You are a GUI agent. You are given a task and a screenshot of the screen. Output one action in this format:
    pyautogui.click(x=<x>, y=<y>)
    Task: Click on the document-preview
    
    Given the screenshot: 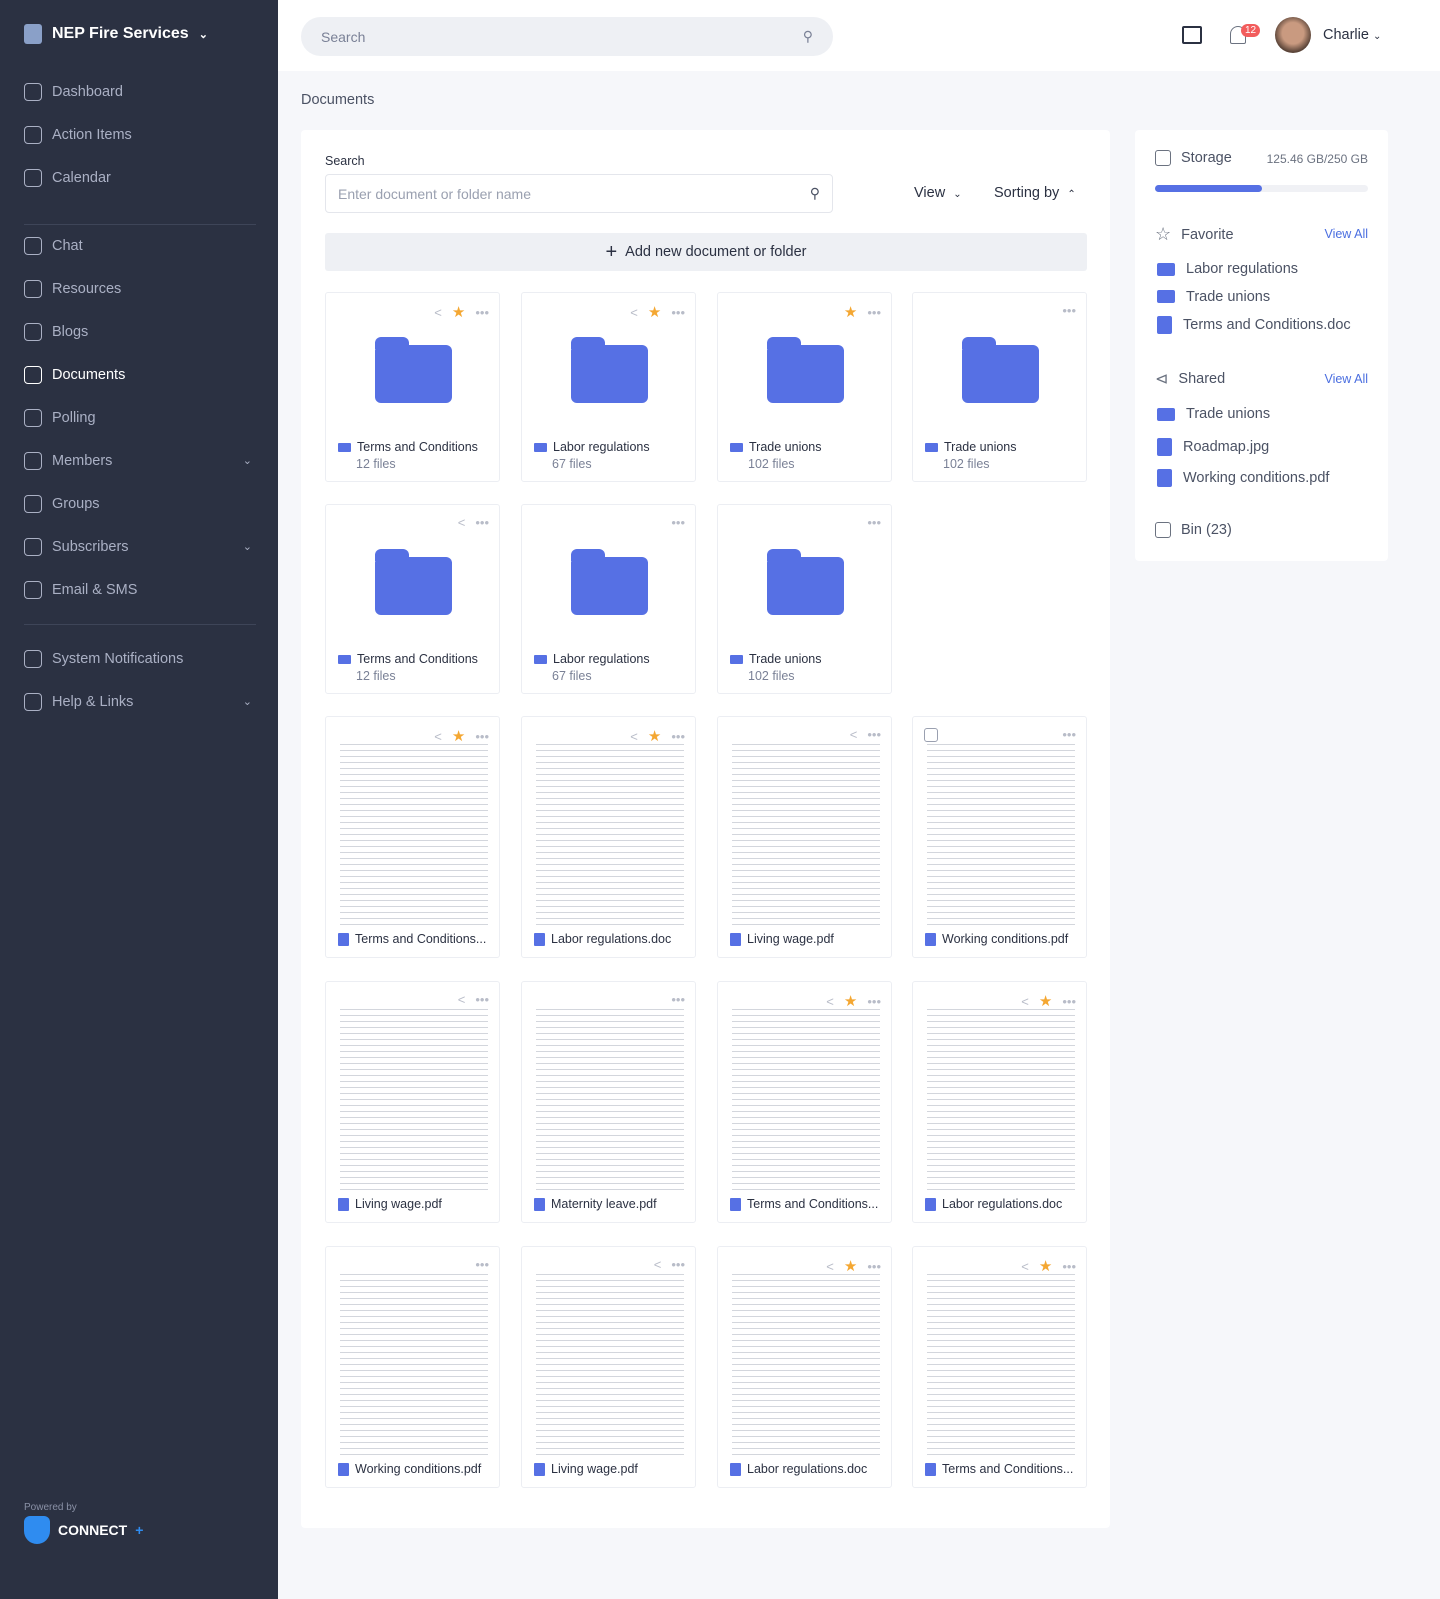 What is the action you would take?
    pyautogui.click(x=1001, y=1098)
    